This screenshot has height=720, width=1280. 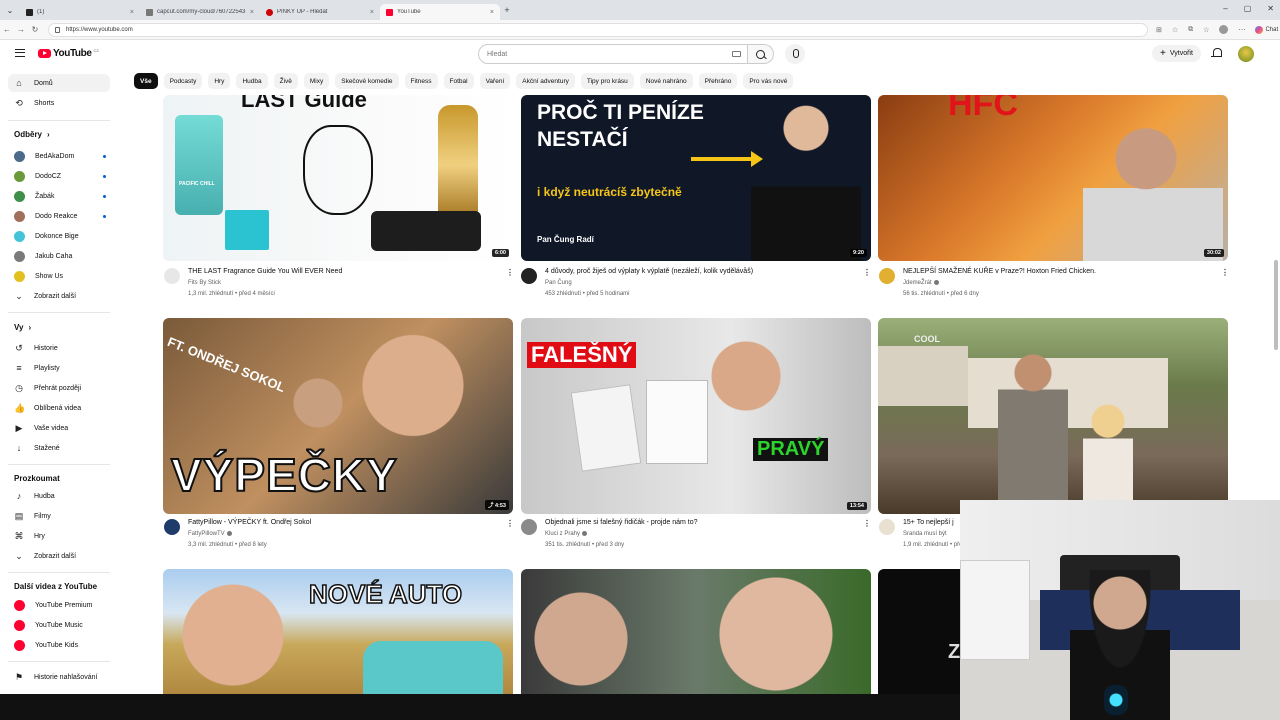 I want to click on sidebar-item-youtube-kids: YouTube Kids, so click(x=59, y=645).